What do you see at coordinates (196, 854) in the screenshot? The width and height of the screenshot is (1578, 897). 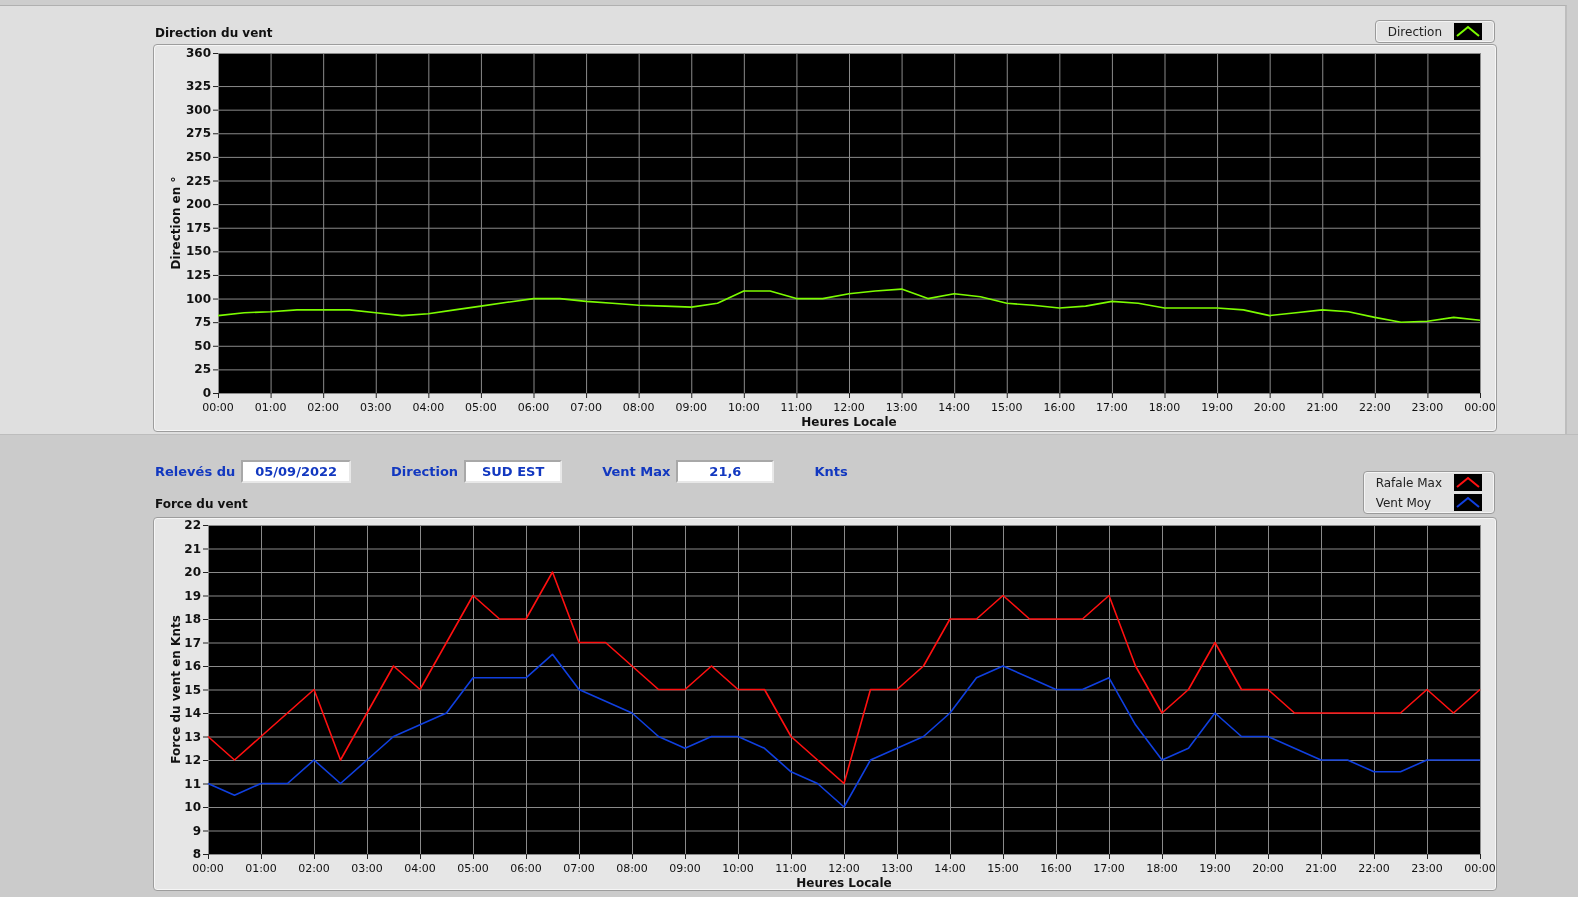 I see `axis-tick-label: 8` at bounding box center [196, 854].